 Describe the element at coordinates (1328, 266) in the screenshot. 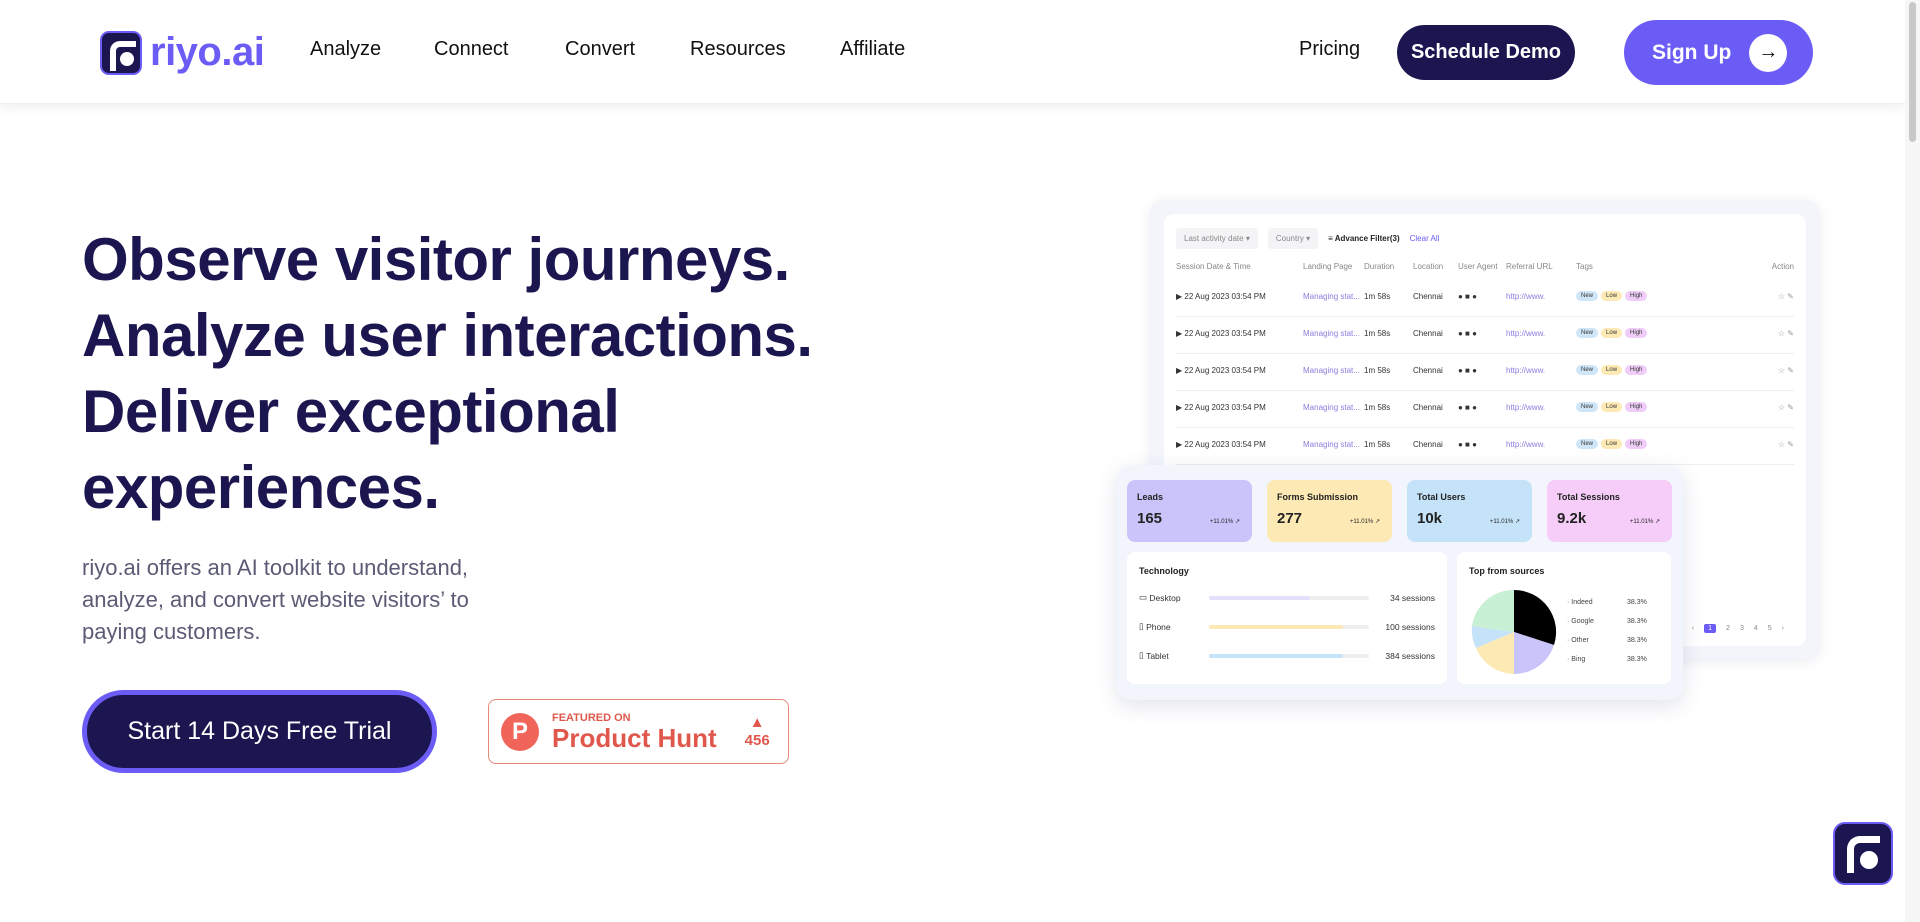

I see `col-header: Landing Page` at that location.